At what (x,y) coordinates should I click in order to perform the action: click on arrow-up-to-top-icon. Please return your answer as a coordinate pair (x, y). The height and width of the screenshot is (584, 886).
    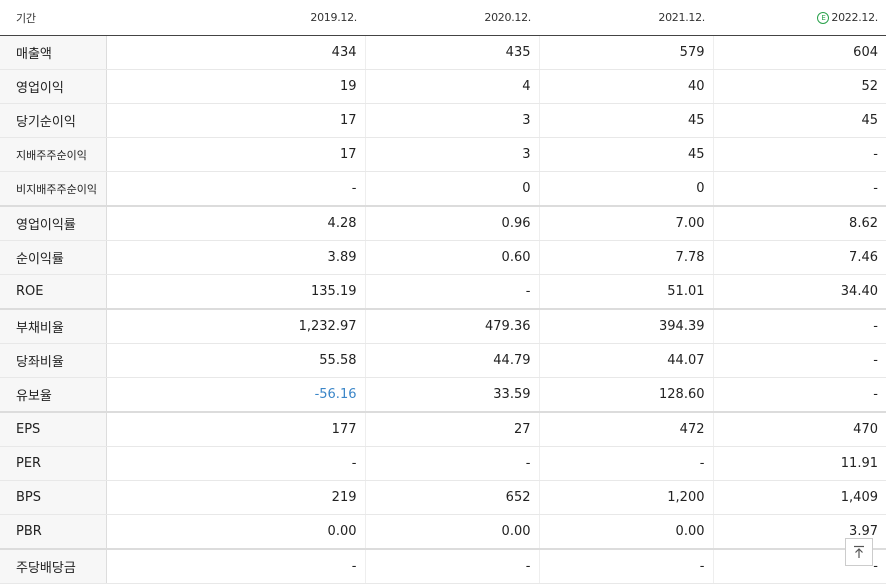
    Looking at the image, I should click on (859, 551).